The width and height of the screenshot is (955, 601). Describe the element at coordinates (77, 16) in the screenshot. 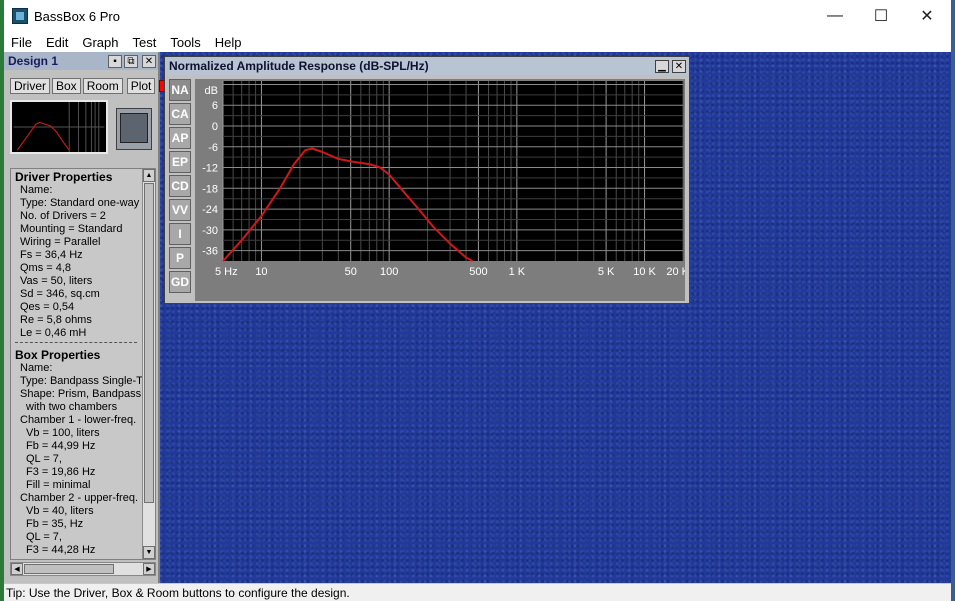

I see `window-title: BassBox 6 Pro` at that location.